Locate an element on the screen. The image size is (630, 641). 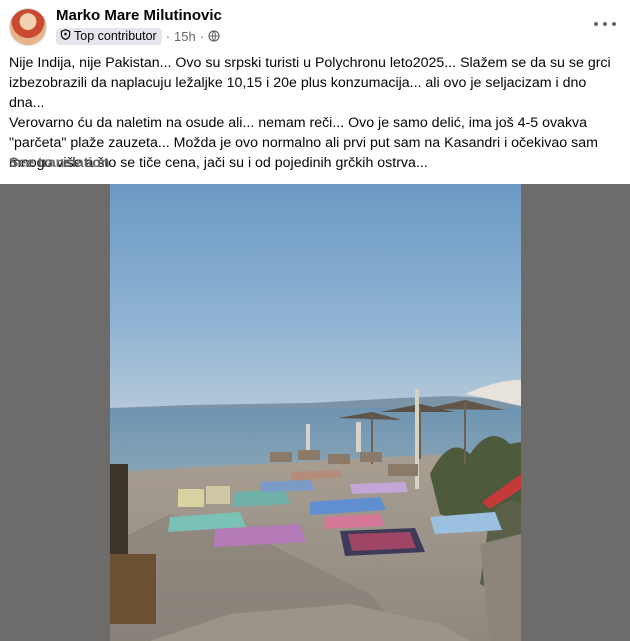
post-time: 15h is located at coordinates (185, 36).